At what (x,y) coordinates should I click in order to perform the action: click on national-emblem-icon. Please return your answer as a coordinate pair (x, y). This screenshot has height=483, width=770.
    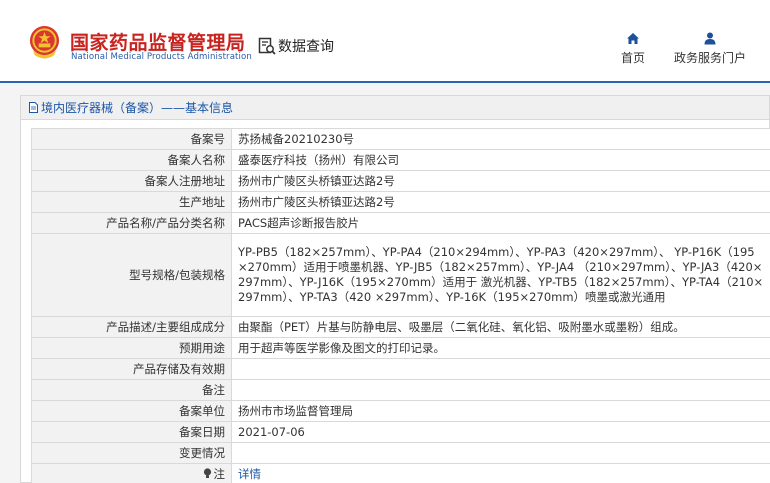
    Looking at the image, I should click on (44, 42).